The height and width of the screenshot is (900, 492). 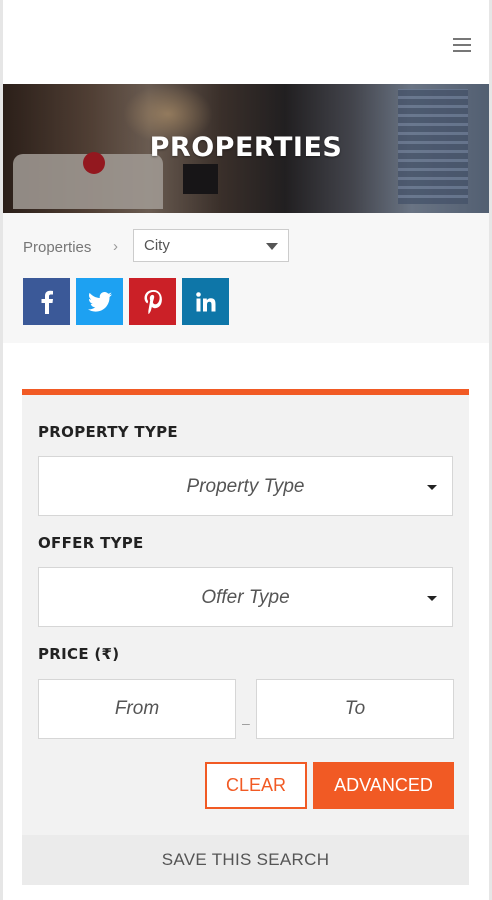 I want to click on offer-type-select: Offer Type, so click(x=245, y=597).